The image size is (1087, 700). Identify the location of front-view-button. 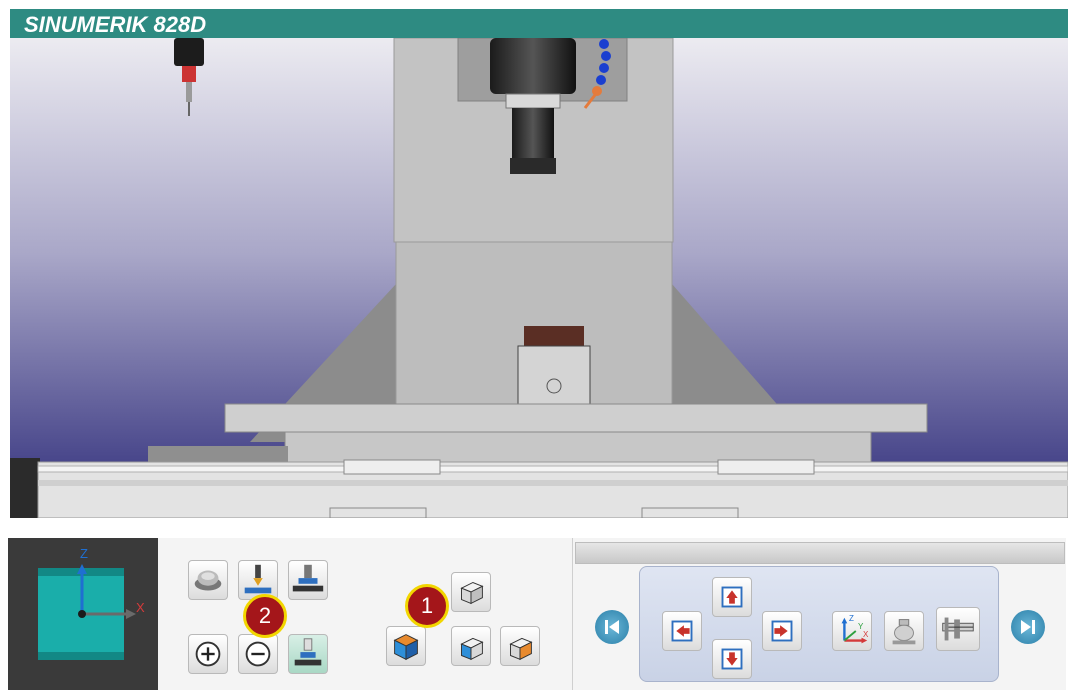
(471, 646).